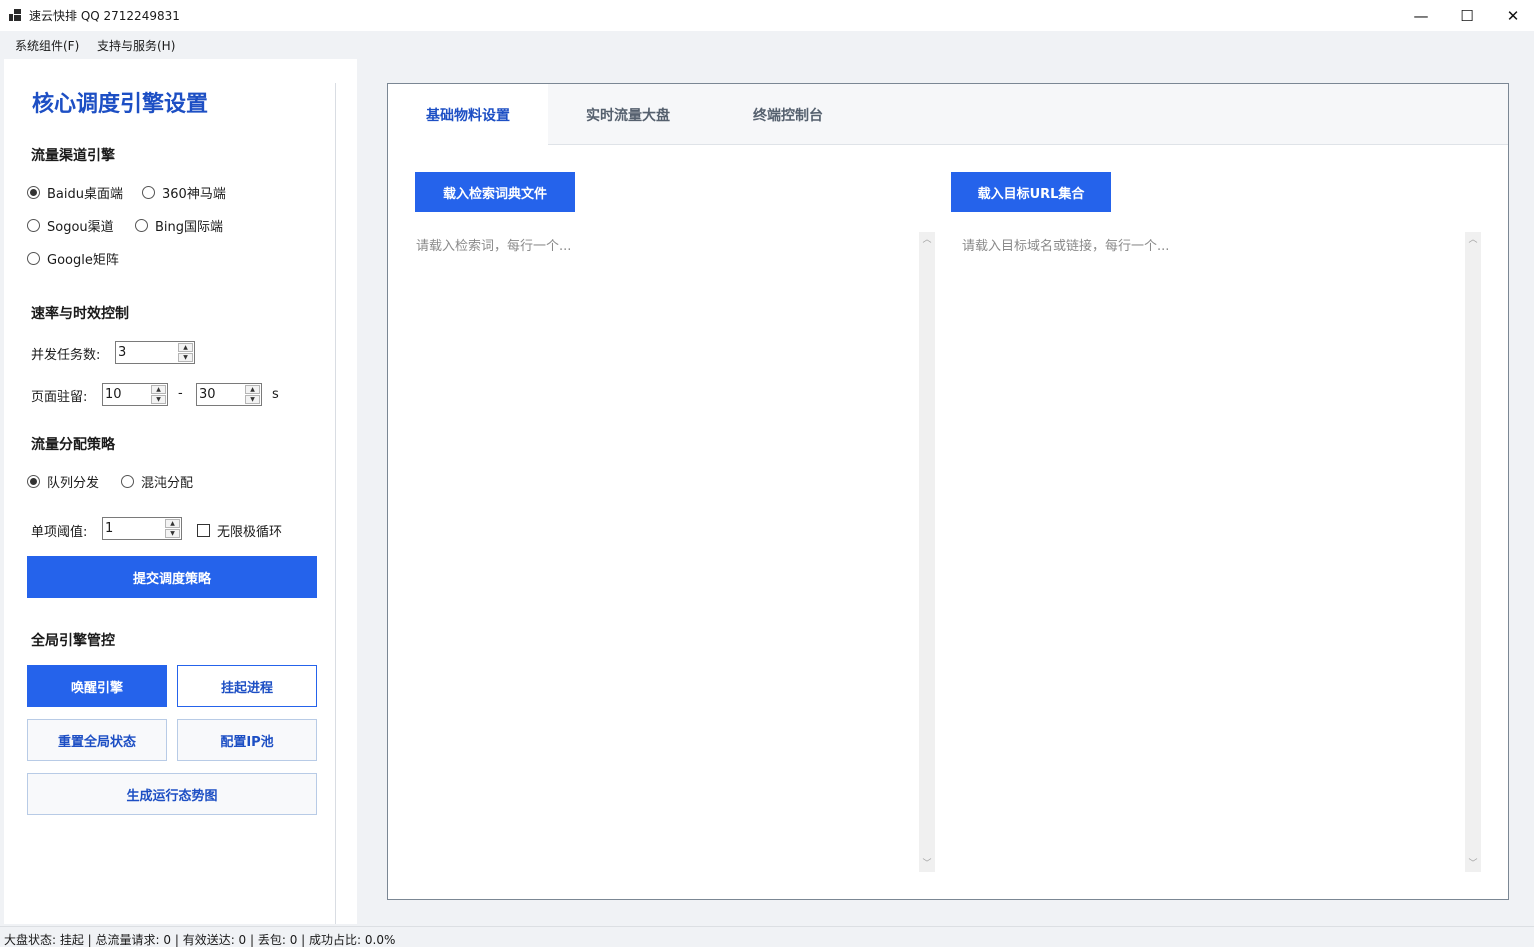 The image size is (1534, 947). What do you see at coordinates (97, 740) in the screenshot?
I see `reset-state-button: 重置全局状态` at bounding box center [97, 740].